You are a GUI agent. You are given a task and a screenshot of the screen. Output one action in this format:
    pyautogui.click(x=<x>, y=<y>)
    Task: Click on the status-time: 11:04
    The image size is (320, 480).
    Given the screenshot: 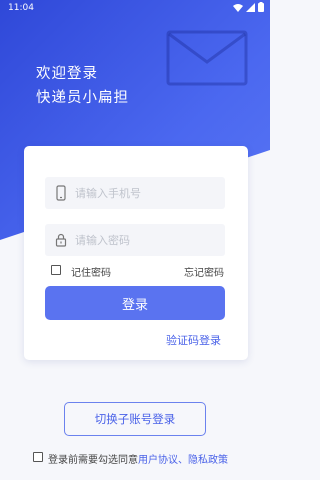 What is the action you would take?
    pyautogui.click(x=21, y=8)
    